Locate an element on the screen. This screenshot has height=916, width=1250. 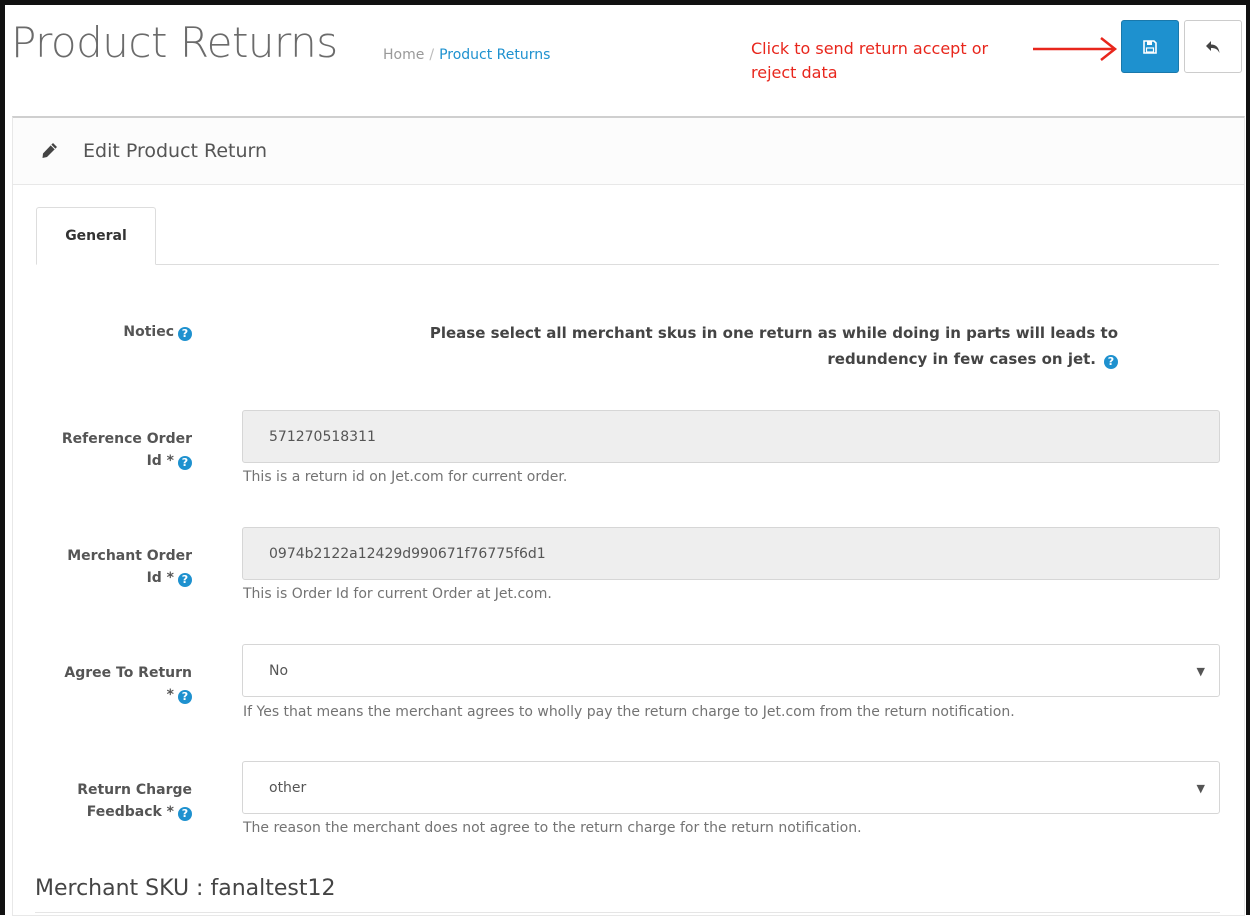
panel-heading: Edit Product Return is located at coordinates (628, 151).